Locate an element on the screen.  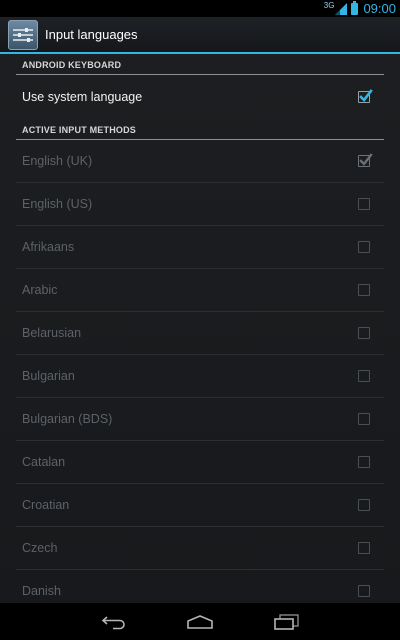
input-method-label: English (UK) is located at coordinates (57, 161).